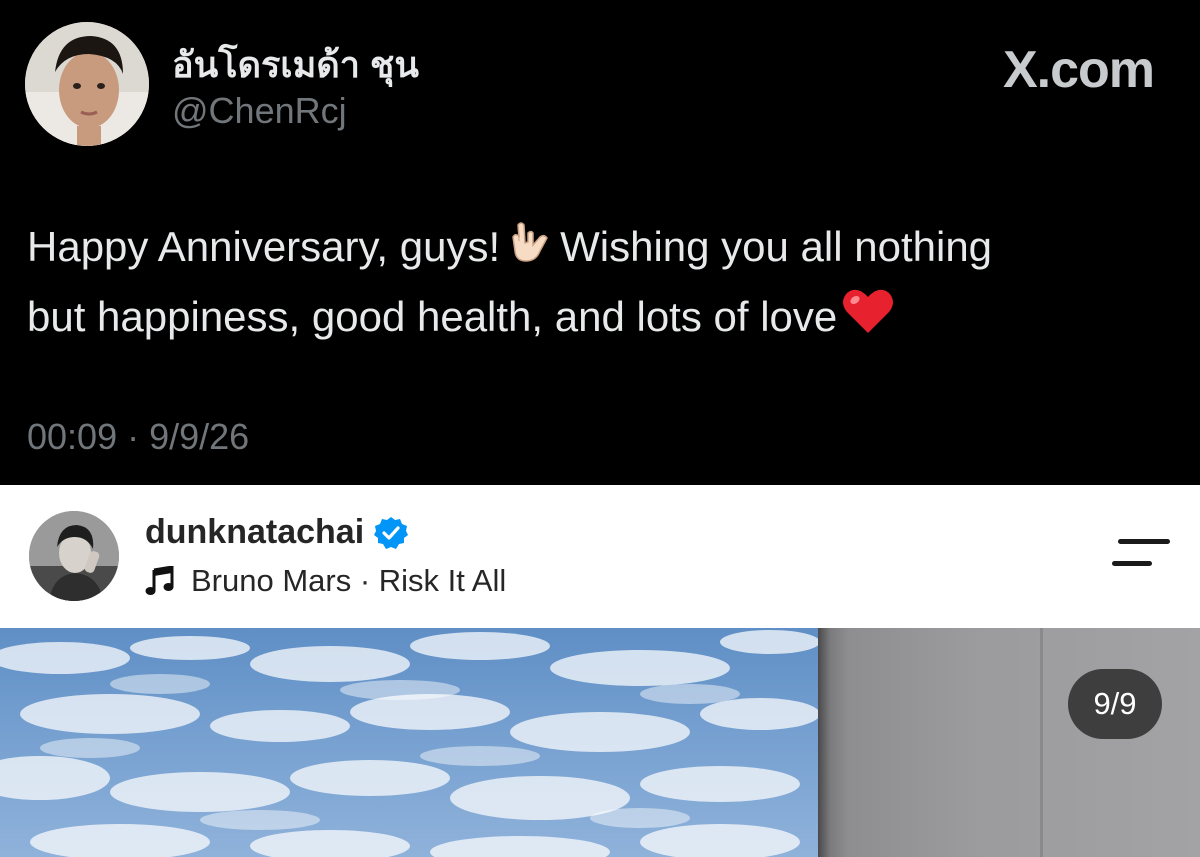  Describe the element at coordinates (74, 556) in the screenshot. I see `instagram-avatar` at that location.